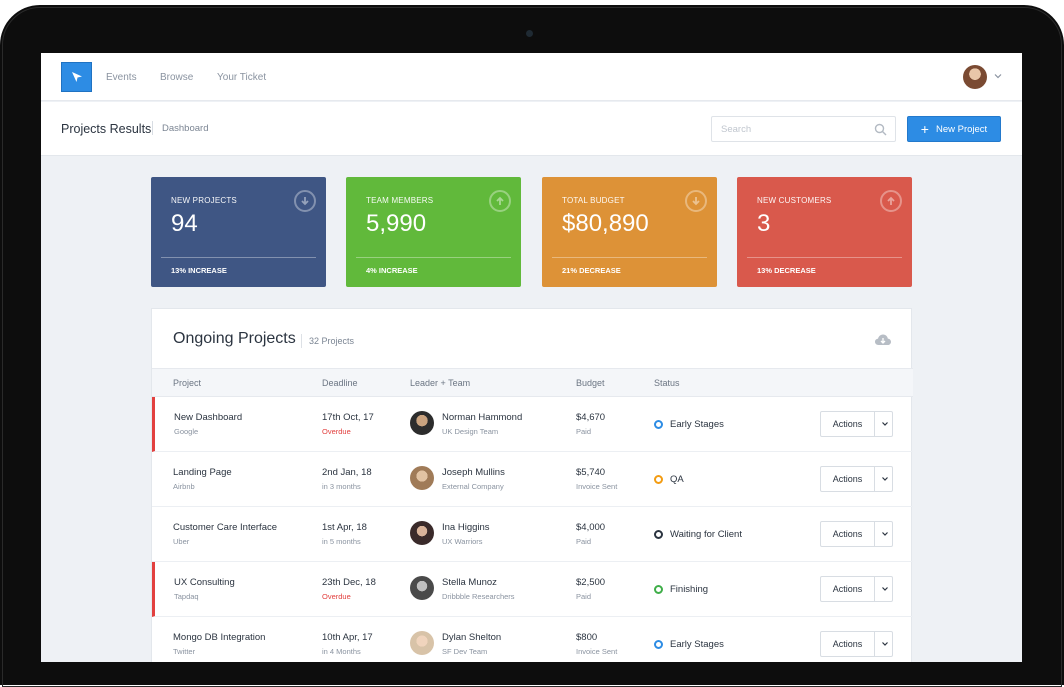 Image resolution: width=1064 pixels, height=687 pixels. I want to click on stat-card-total-budget: TOTAL BUDGET $80,890 21% DECREASE, so click(629, 232).